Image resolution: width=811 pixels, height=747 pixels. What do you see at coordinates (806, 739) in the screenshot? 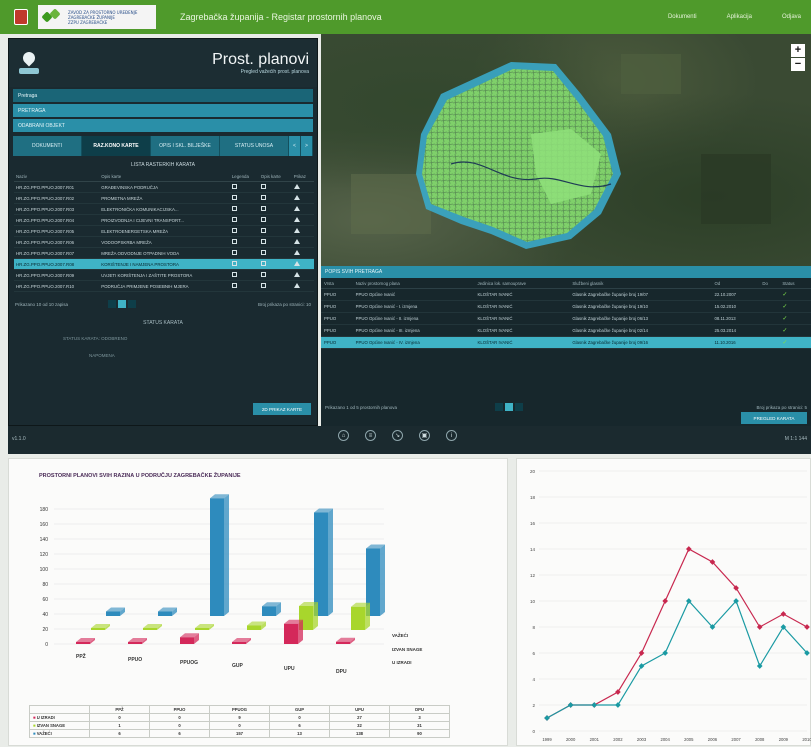
I see `x-tick-label: 2010` at bounding box center [806, 739].